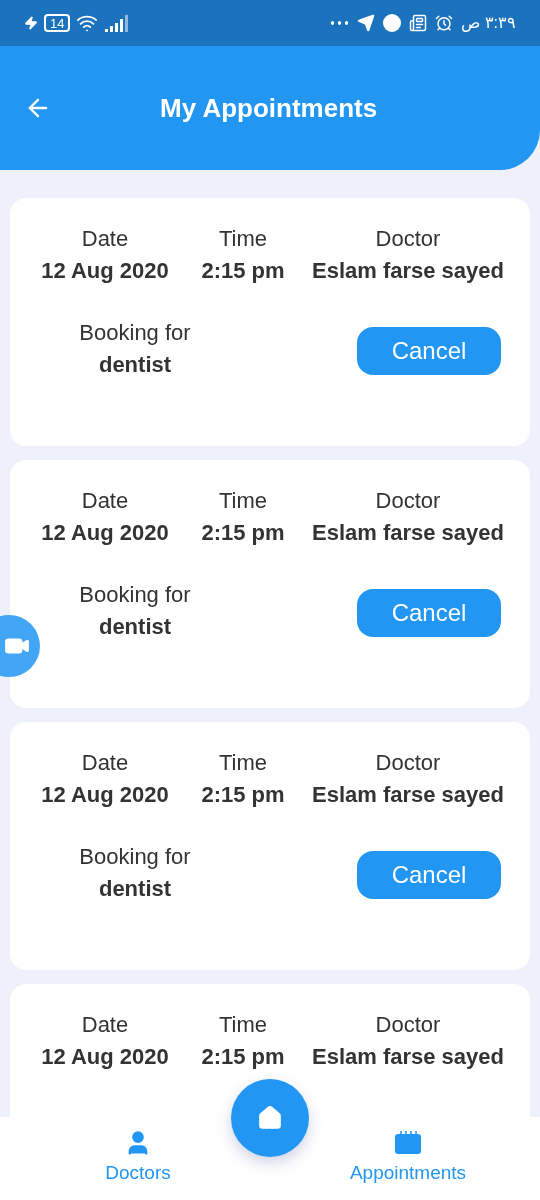 This screenshot has width=540, height=1200. Describe the element at coordinates (444, 23) in the screenshot. I see `alarm-icon` at that location.